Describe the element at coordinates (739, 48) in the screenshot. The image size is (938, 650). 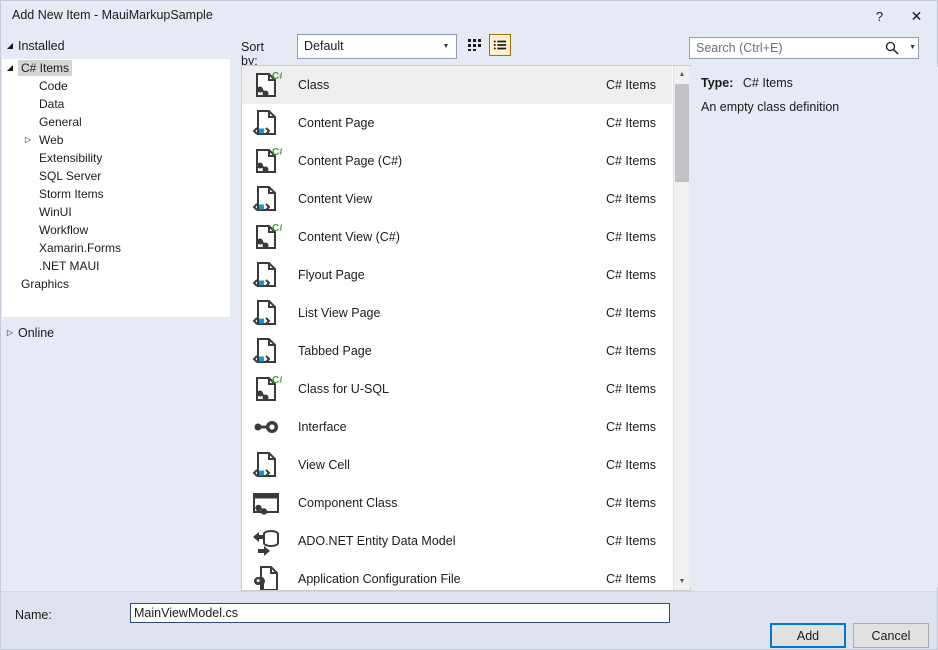
I see `search-placeholder: Search (Ctrl+E)` at that location.